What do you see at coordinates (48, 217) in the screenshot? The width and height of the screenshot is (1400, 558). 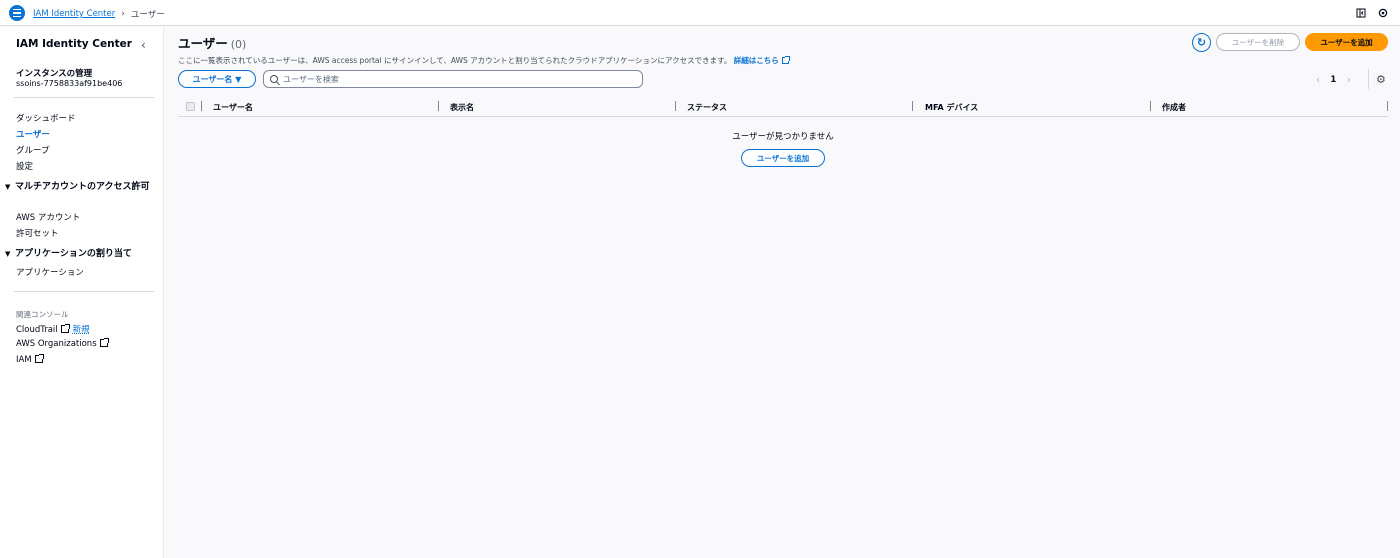 I see `sidebar-item-aws-accounts: AWS アカウント` at bounding box center [48, 217].